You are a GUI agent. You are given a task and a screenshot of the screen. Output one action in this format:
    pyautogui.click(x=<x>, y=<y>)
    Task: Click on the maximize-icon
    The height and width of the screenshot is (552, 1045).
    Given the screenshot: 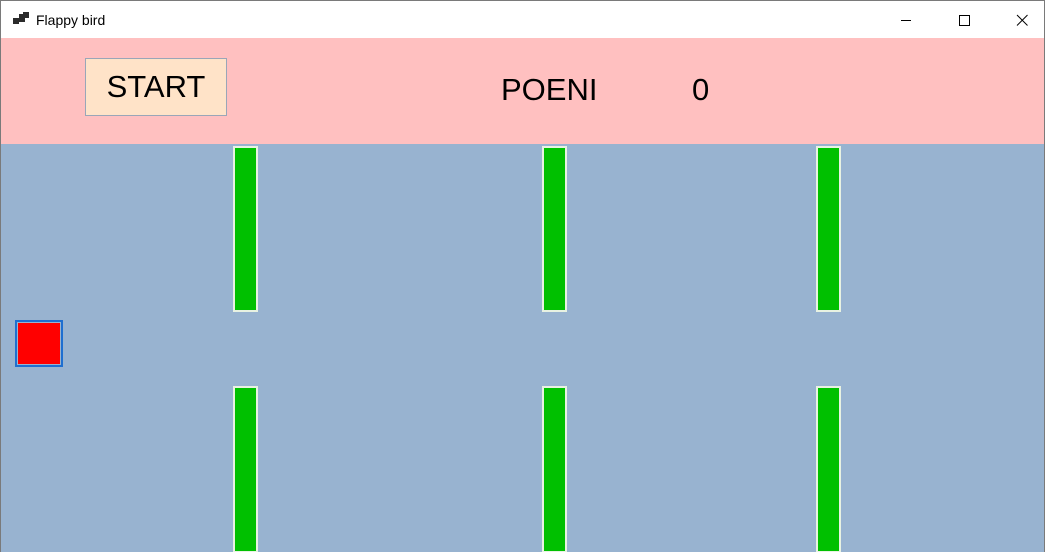 What is the action you would take?
    pyautogui.click(x=964, y=20)
    